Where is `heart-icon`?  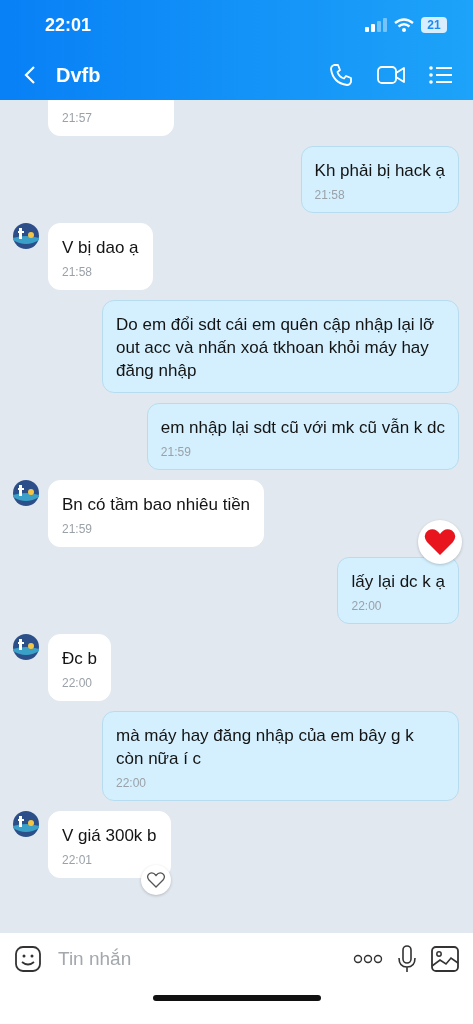 heart-icon is located at coordinates (440, 542).